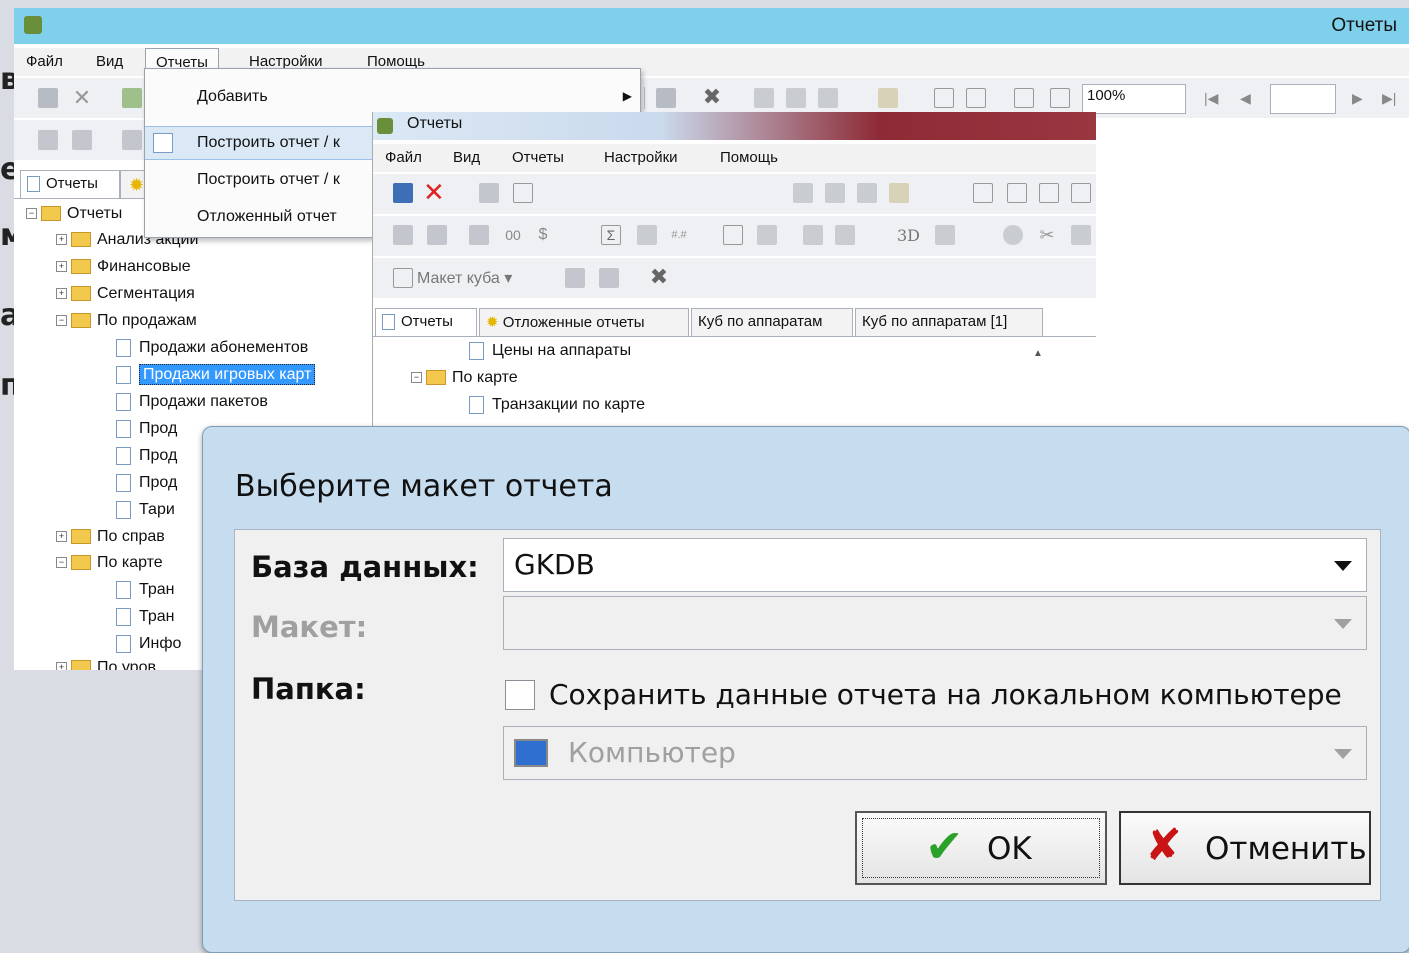 This screenshot has height=953, width=1409. Describe the element at coordinates (1303, 99) in the screenshot. I see `page-number-input` at that location.